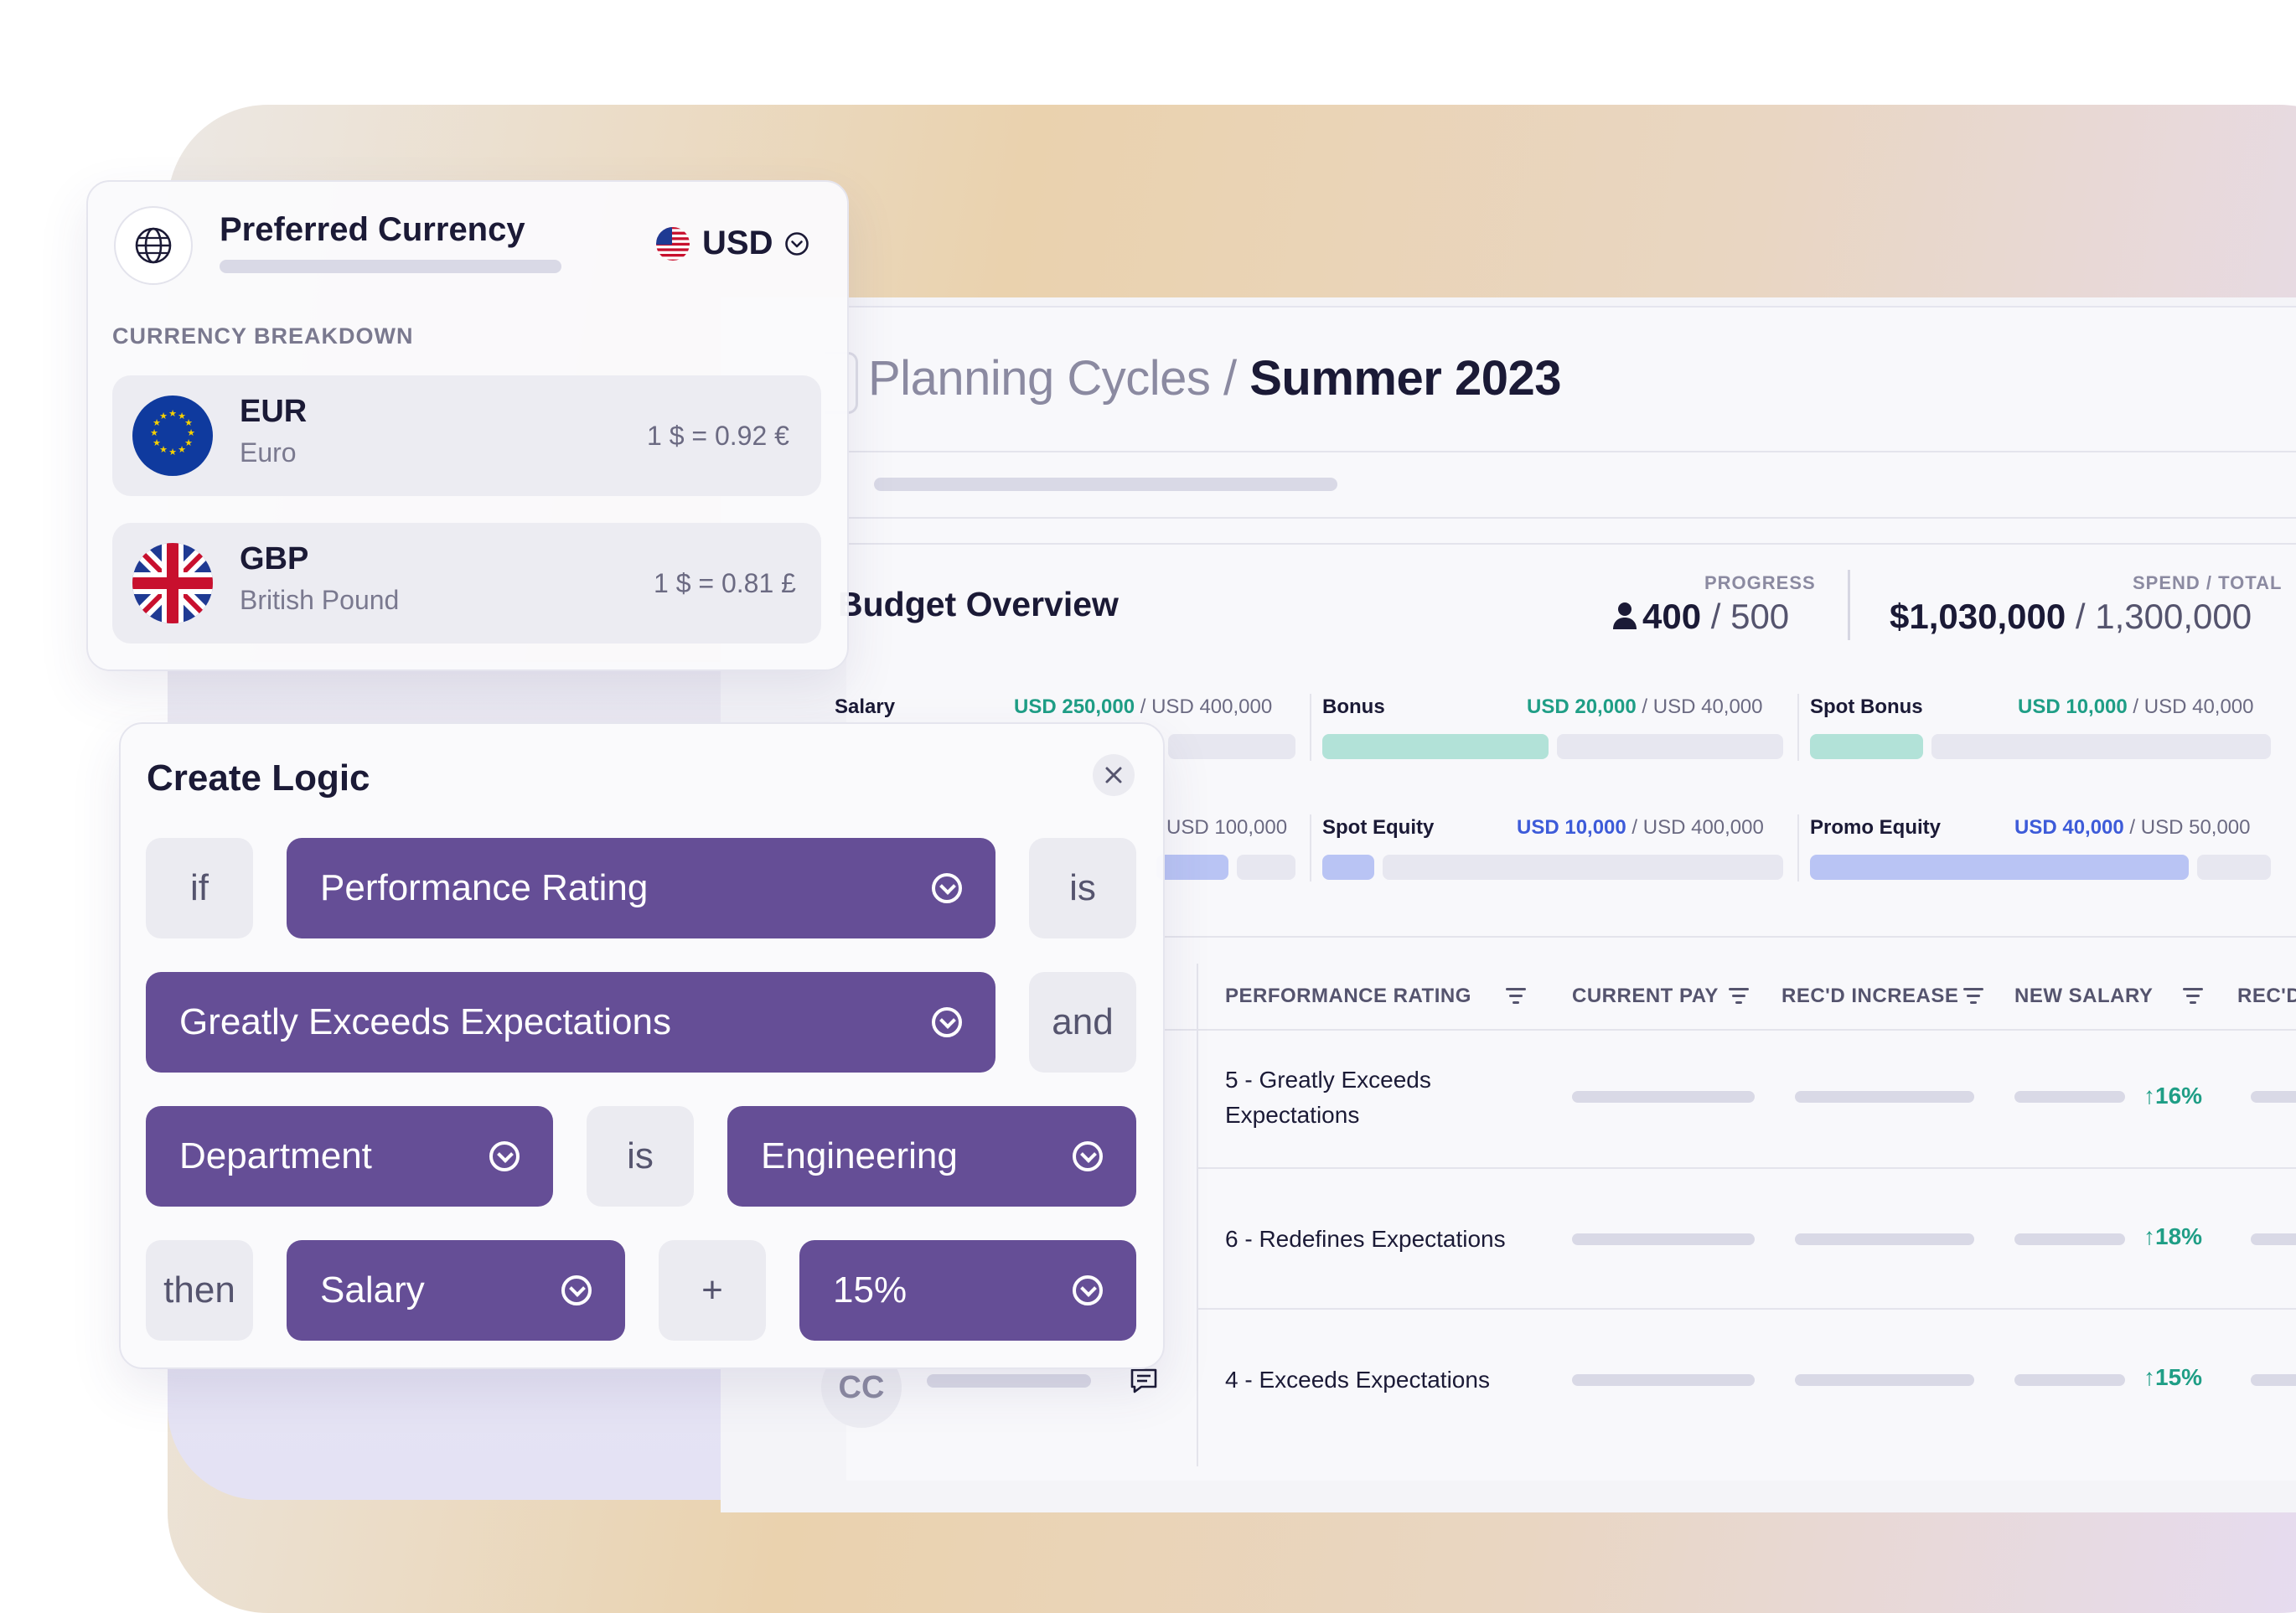  I want to click on column-current-pay: CURRENT PAY, so click(1646, 996).